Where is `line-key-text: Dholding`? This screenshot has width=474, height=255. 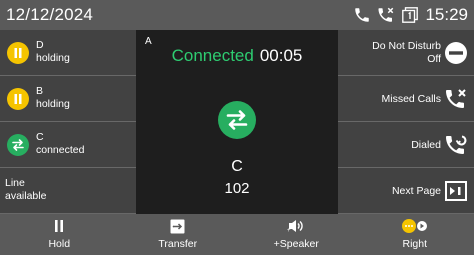
line-key-text: Dholding is located at coordinates (53, 51).